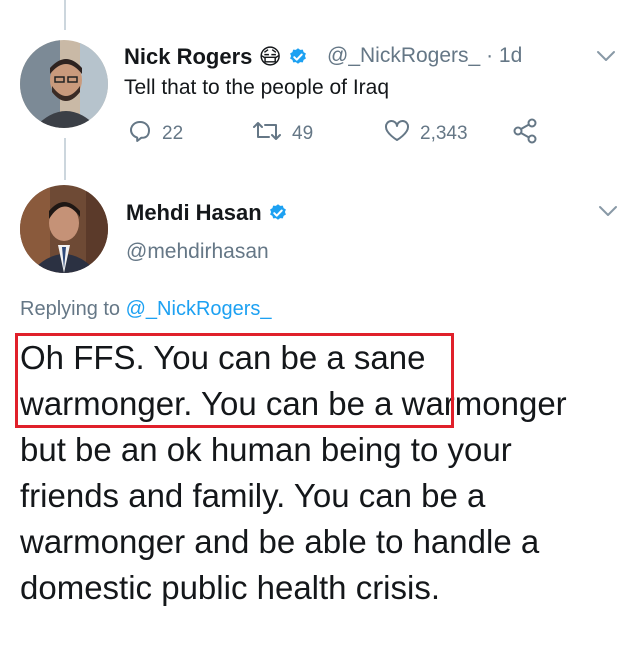 This screenshot has width=634, height=649. I want to click on like-icon, so click(402, 134).